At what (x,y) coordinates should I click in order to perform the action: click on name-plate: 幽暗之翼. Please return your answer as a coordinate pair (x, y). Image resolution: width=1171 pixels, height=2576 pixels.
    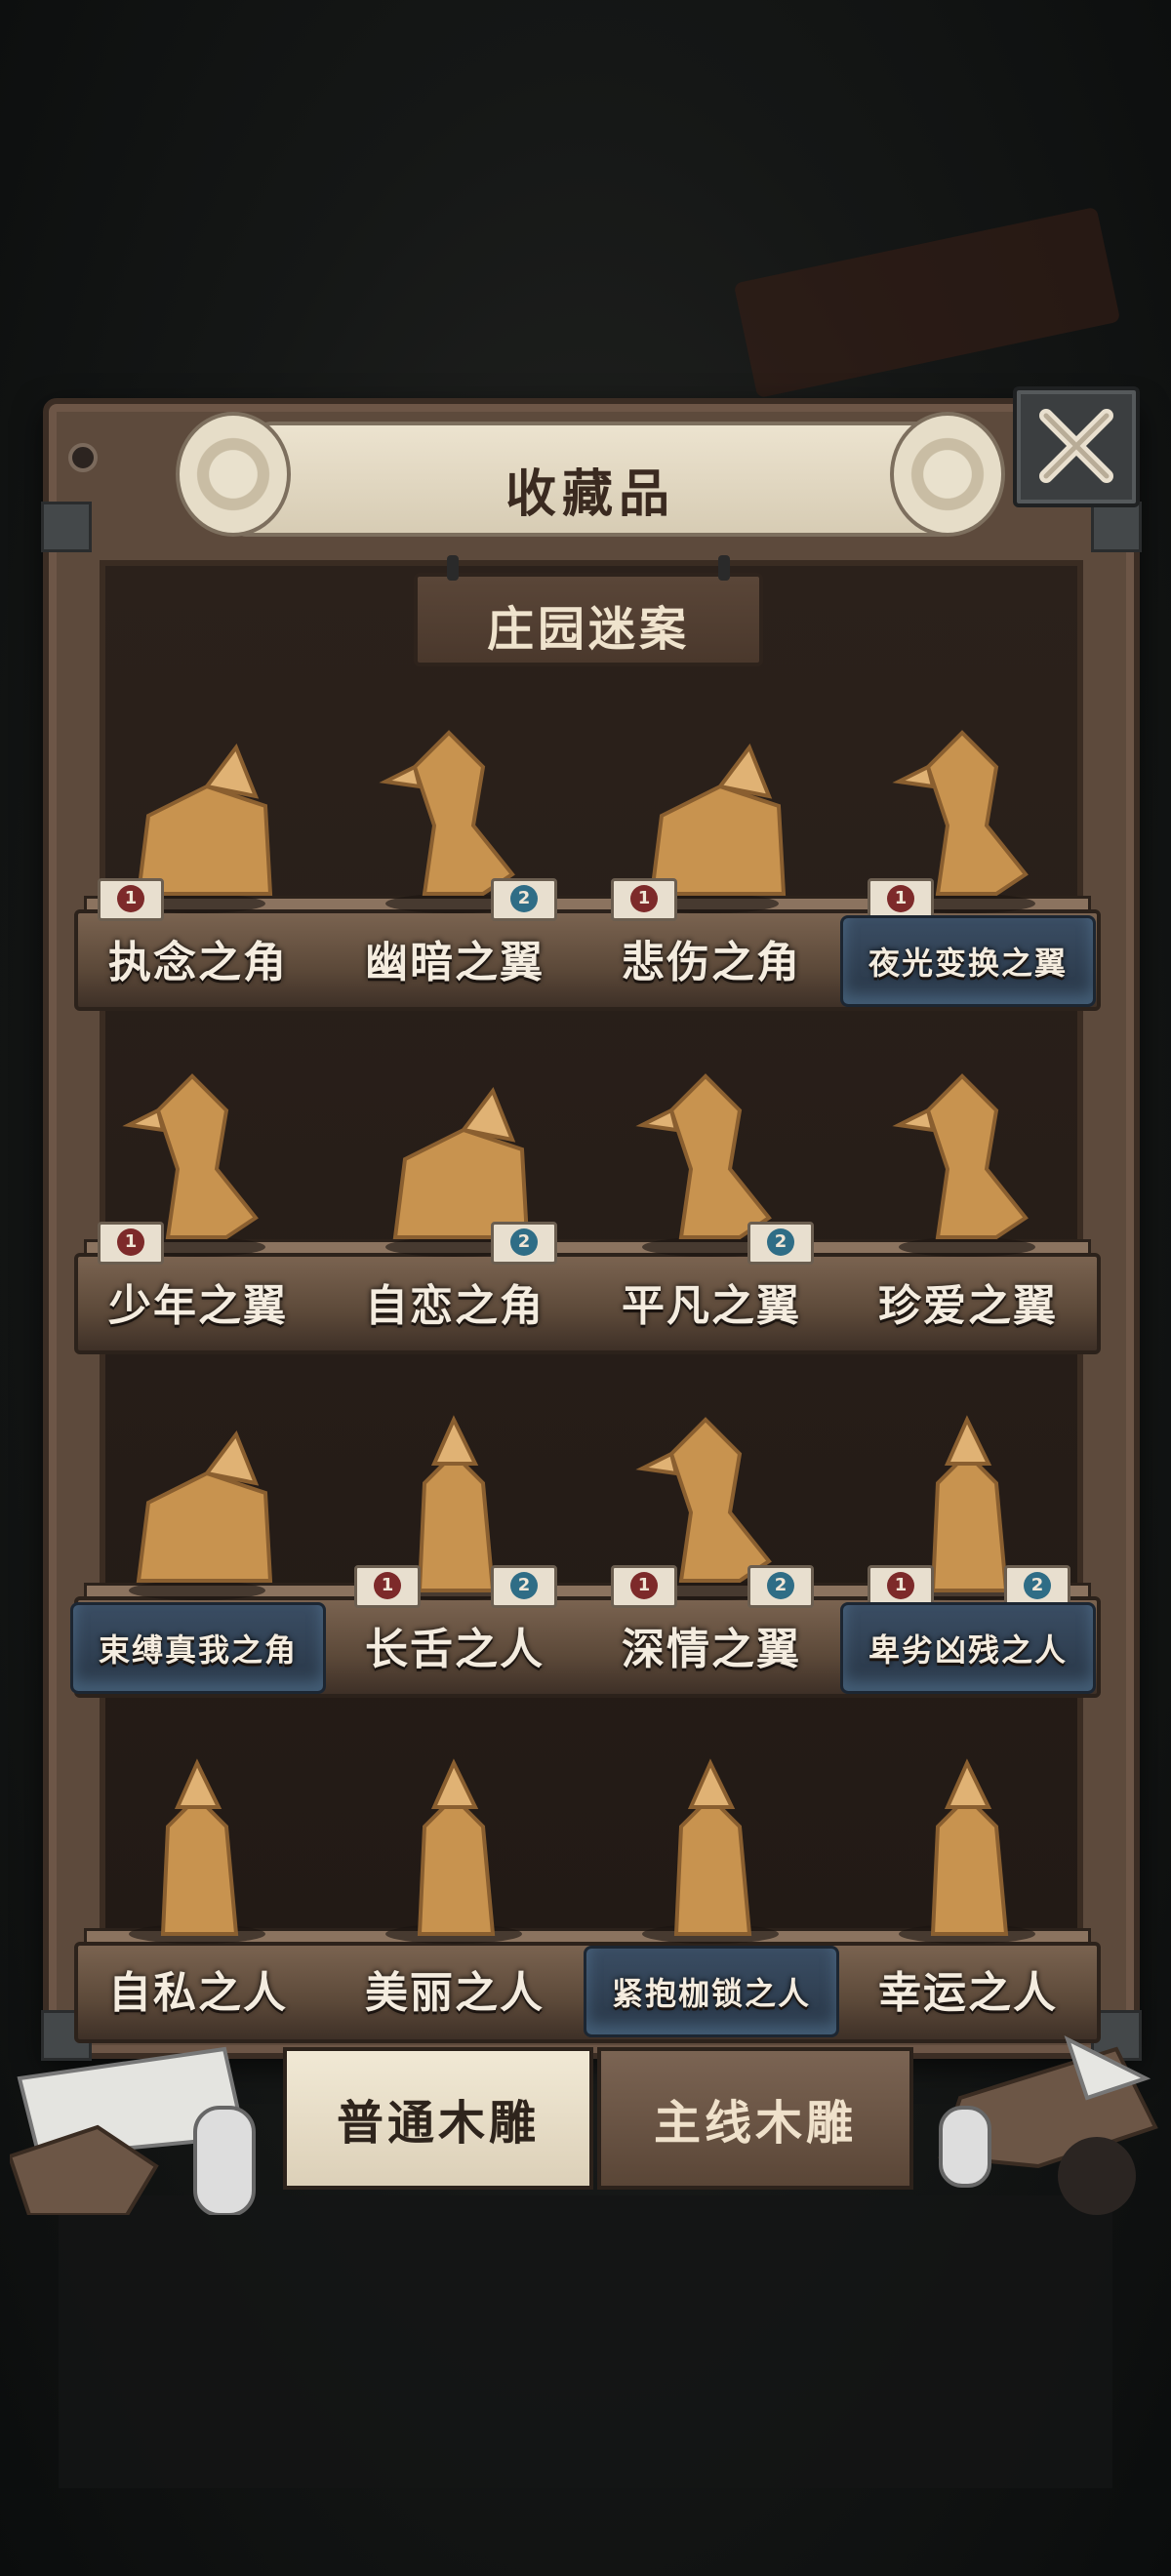
    Looking at the image, I should click on (455, 958).